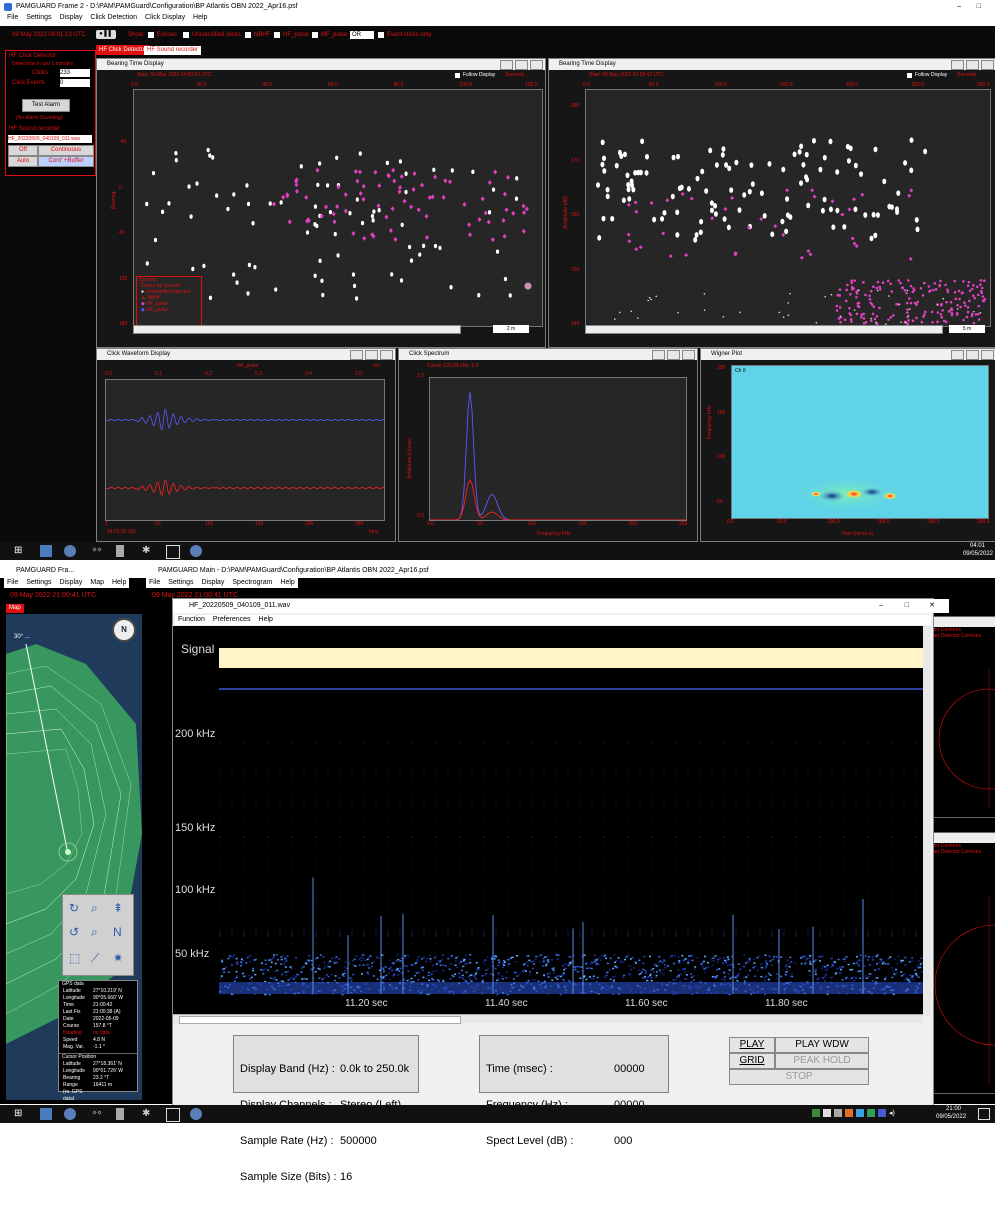  Describe the element at coordinates (799, 1077) in the screenshot. I see `stop-button: STOP` at that location.